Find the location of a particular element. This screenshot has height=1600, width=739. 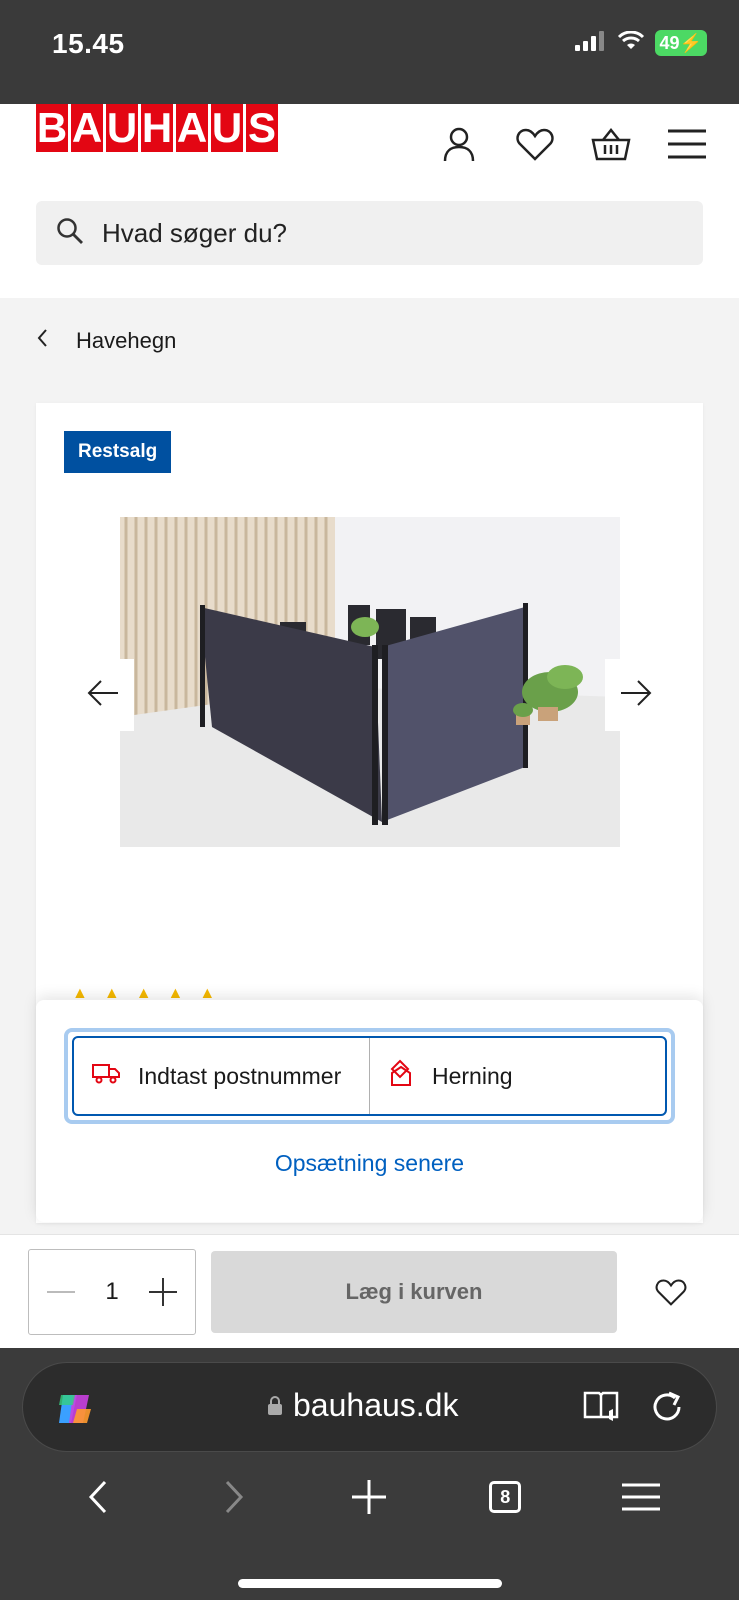

increase-quantity-button is located at coordinates (163, 1292).